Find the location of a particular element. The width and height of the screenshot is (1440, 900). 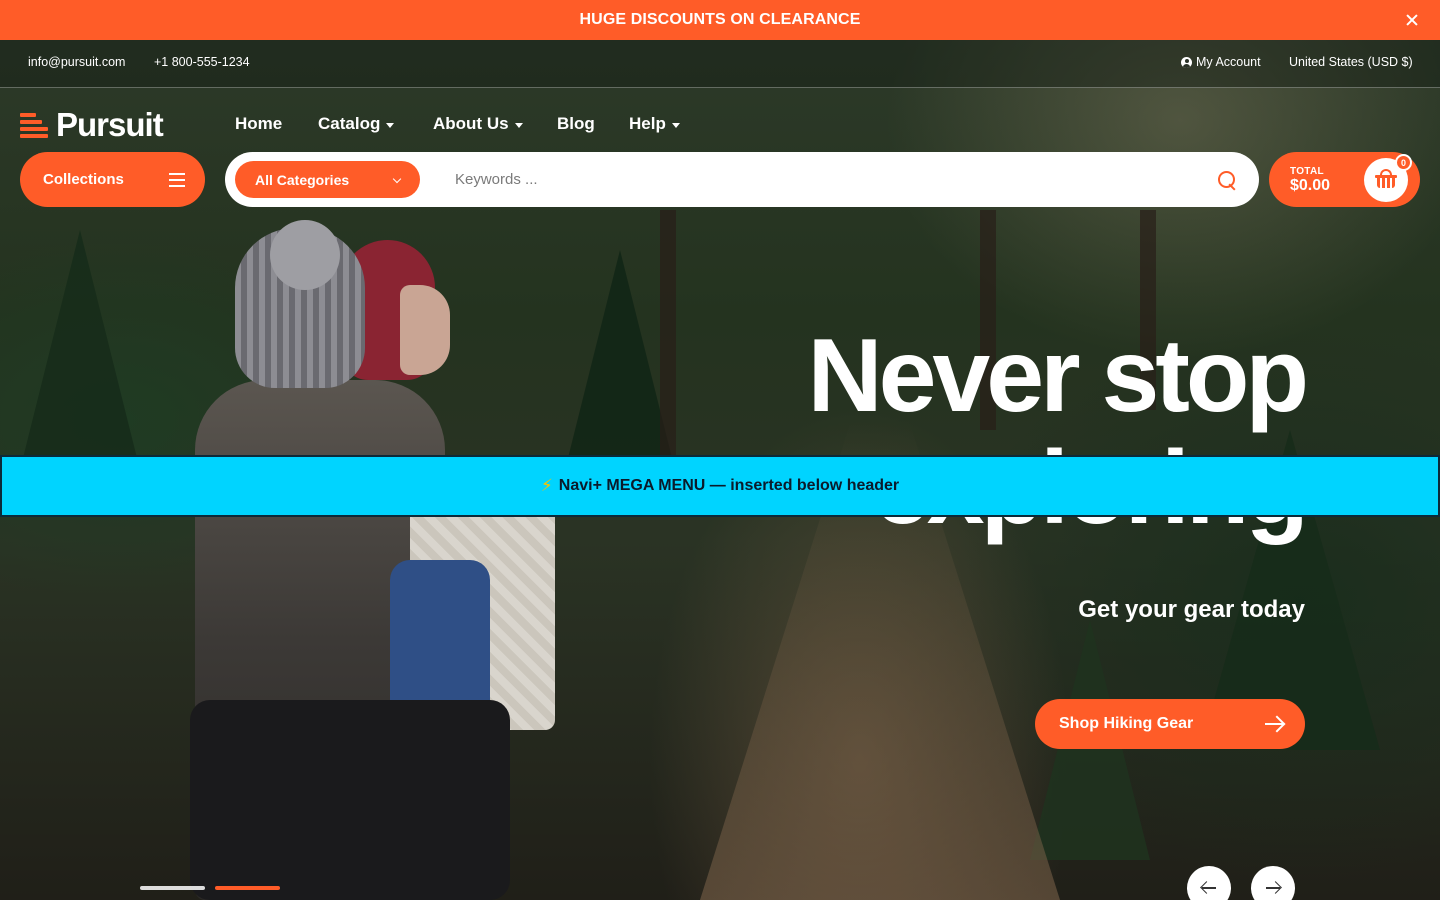

contact-email-link: info@pursuit.com is located at coordinates (76, 62).